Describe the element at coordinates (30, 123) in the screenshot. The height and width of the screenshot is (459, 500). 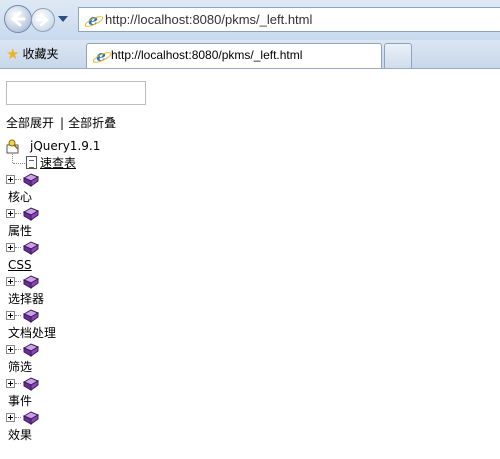
I see `expand-all-link: 全部展开` at that location.